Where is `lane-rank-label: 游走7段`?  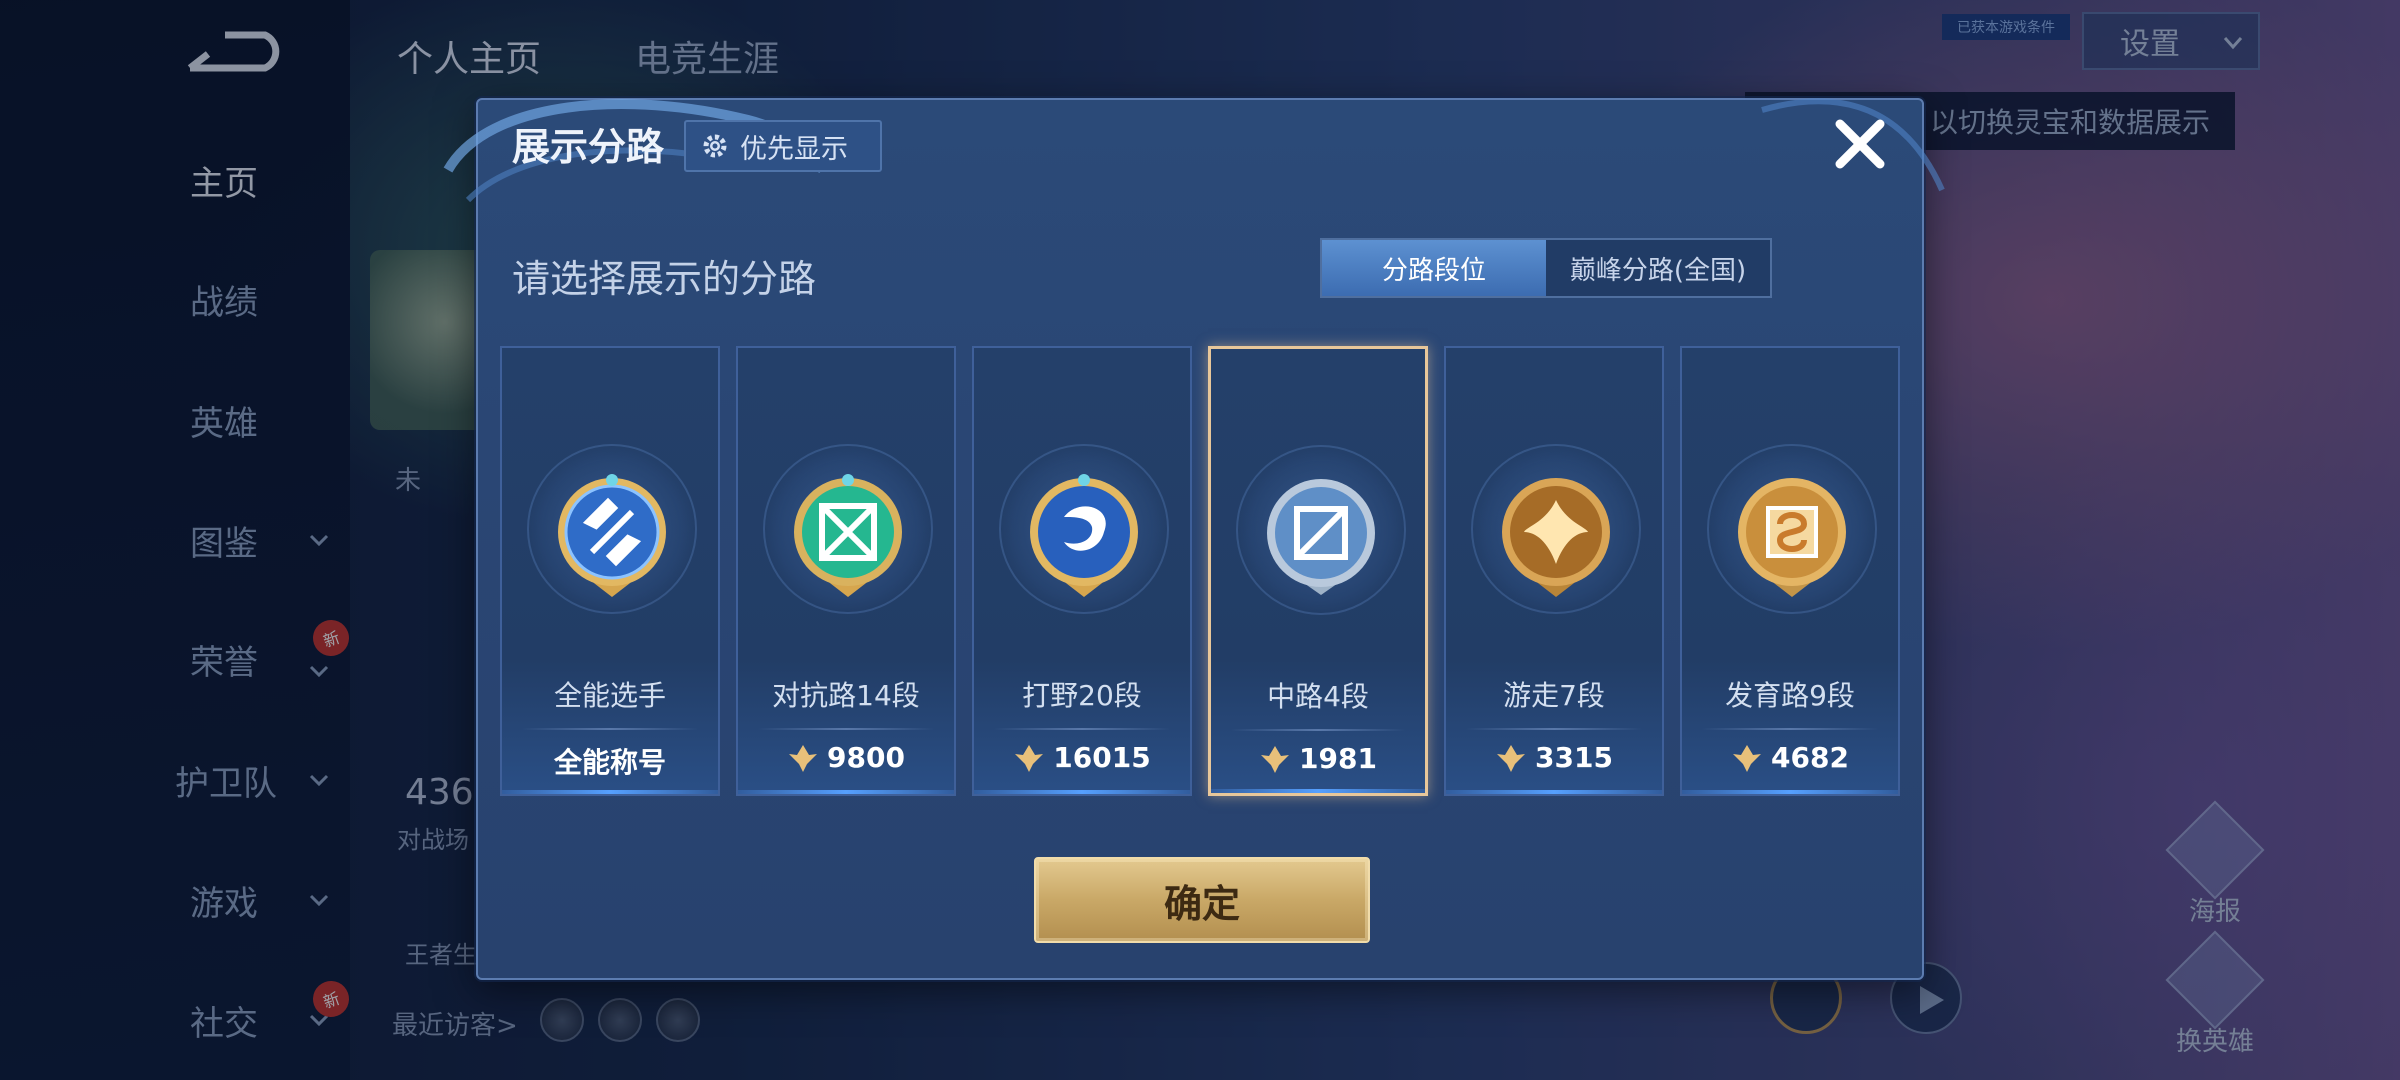
lane-rank-label: 游走7段 is located at coordinates (1554, 695).